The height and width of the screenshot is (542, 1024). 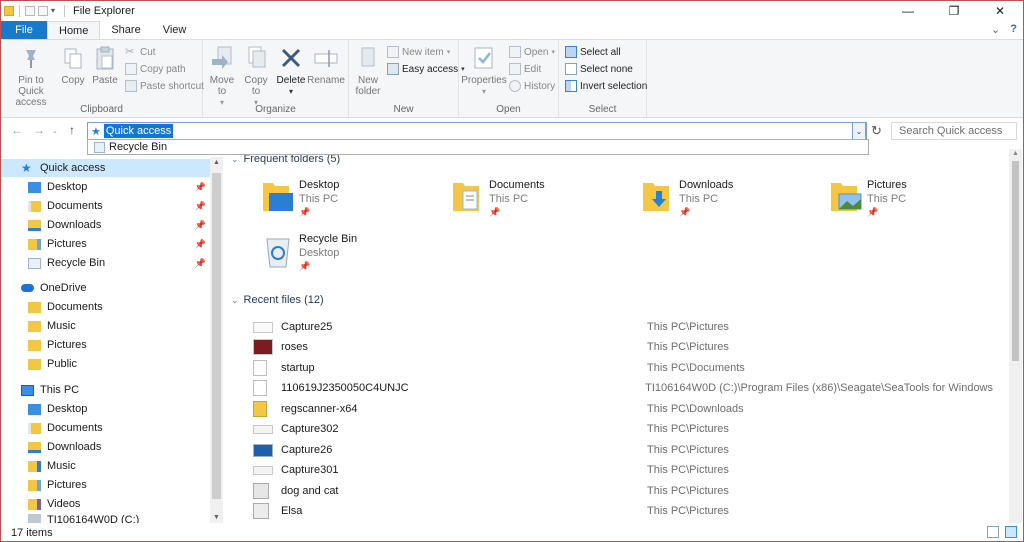 What do you see at coordinates (993, 532) in the screenshot?
I see `details-view-icon` at bounding box center [993, 532].